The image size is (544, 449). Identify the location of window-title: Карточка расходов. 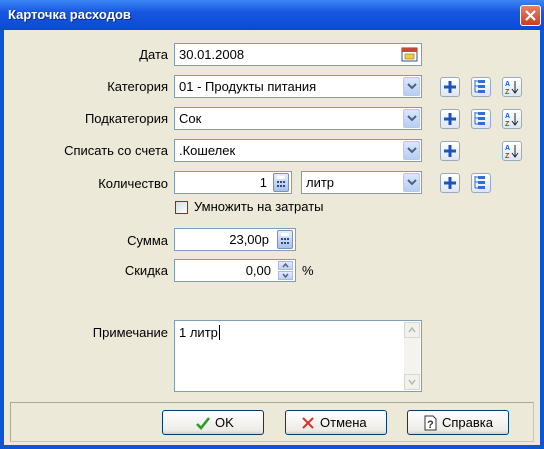
(69, 14).